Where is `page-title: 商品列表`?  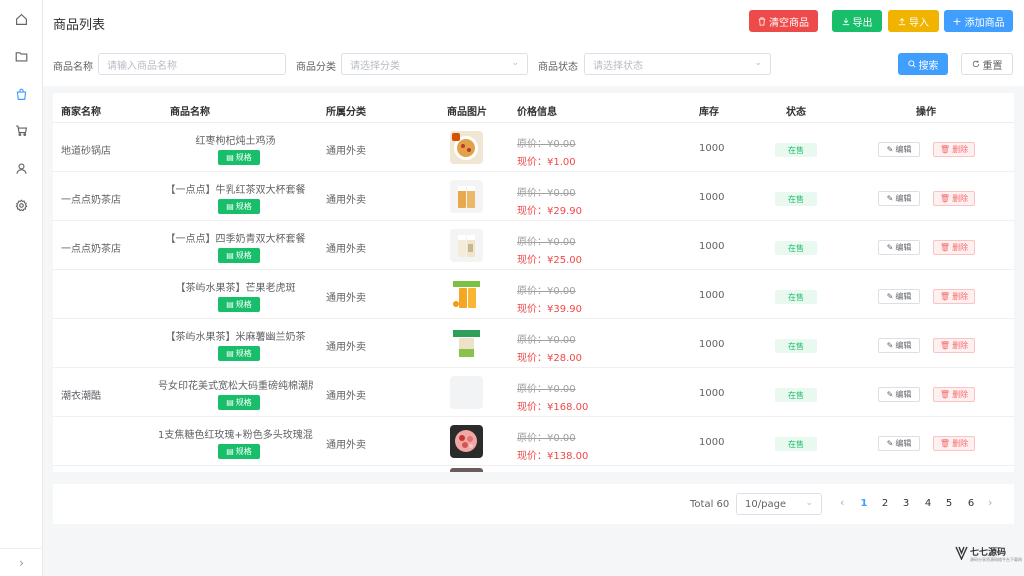 page-title: 商品列表 is located at coordinates (79, 25).